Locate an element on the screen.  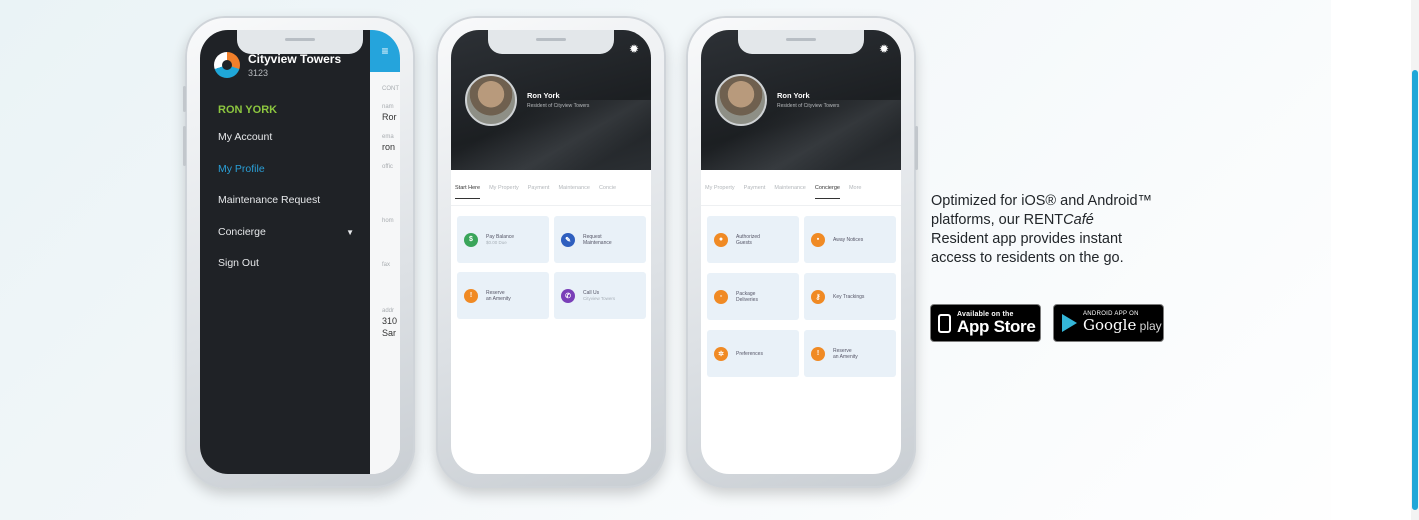
tile-call-us: ✆ Call Us Cityview Towers is located at coordinates (600, 295).